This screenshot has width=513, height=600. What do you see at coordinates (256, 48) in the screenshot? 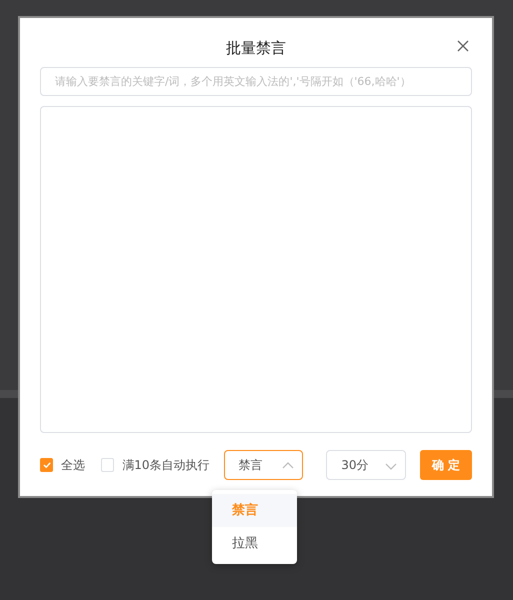
I see `dialog-title: 批量禁言` at bounding box center [256, 48].